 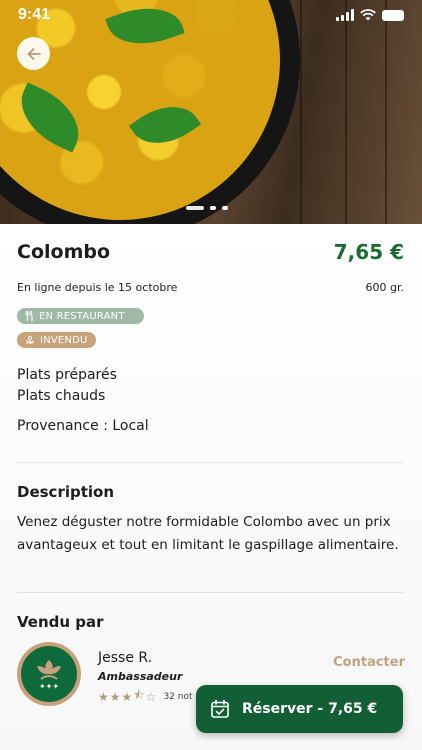 I want to click on badge-en-restaurant: EN RESTAURANT, so click(x=80, y=316).